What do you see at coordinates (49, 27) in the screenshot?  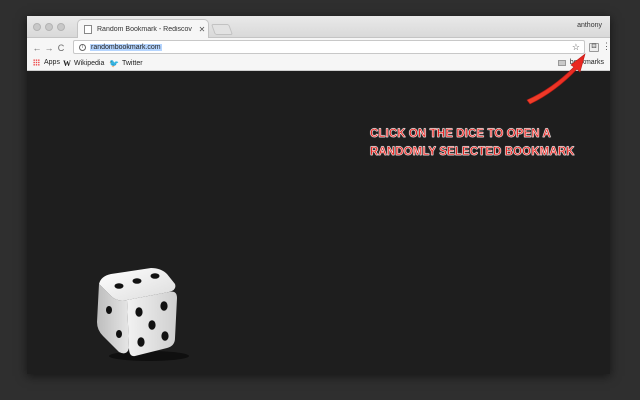 I see `minimize-window-button` at bounding box center [49, 27].